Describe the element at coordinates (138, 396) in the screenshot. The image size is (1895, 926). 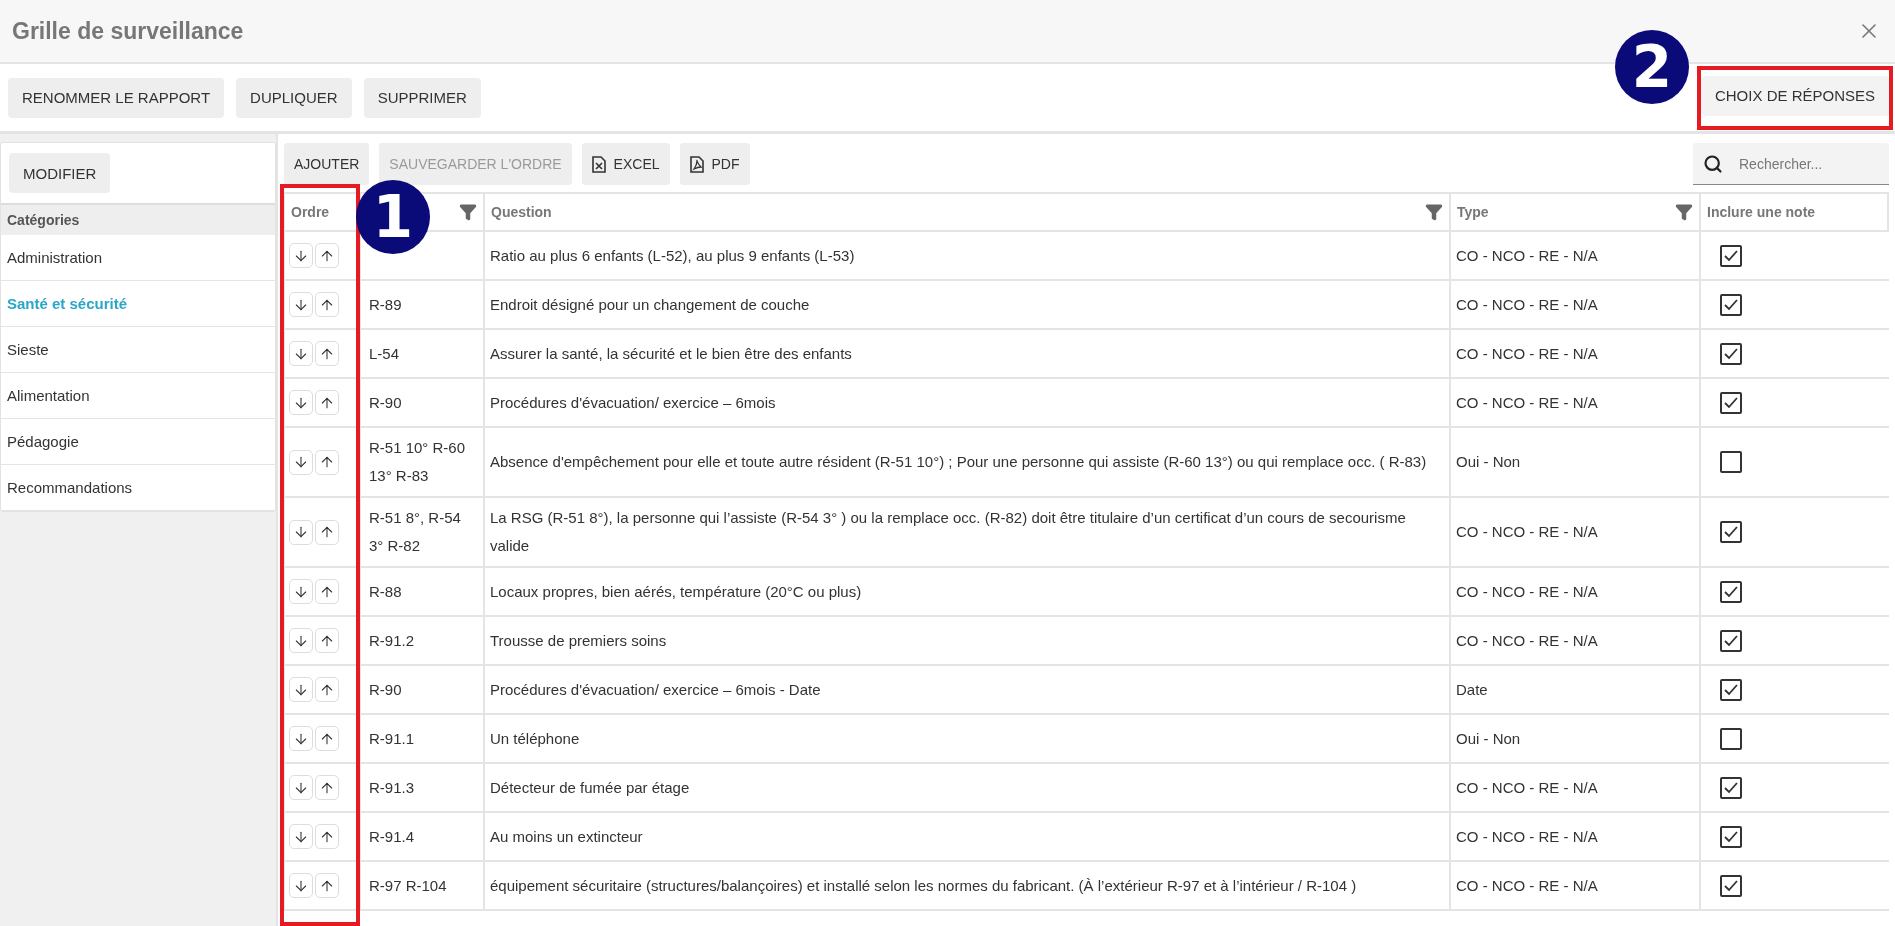
I see `category-item: Alimentation` at that location.